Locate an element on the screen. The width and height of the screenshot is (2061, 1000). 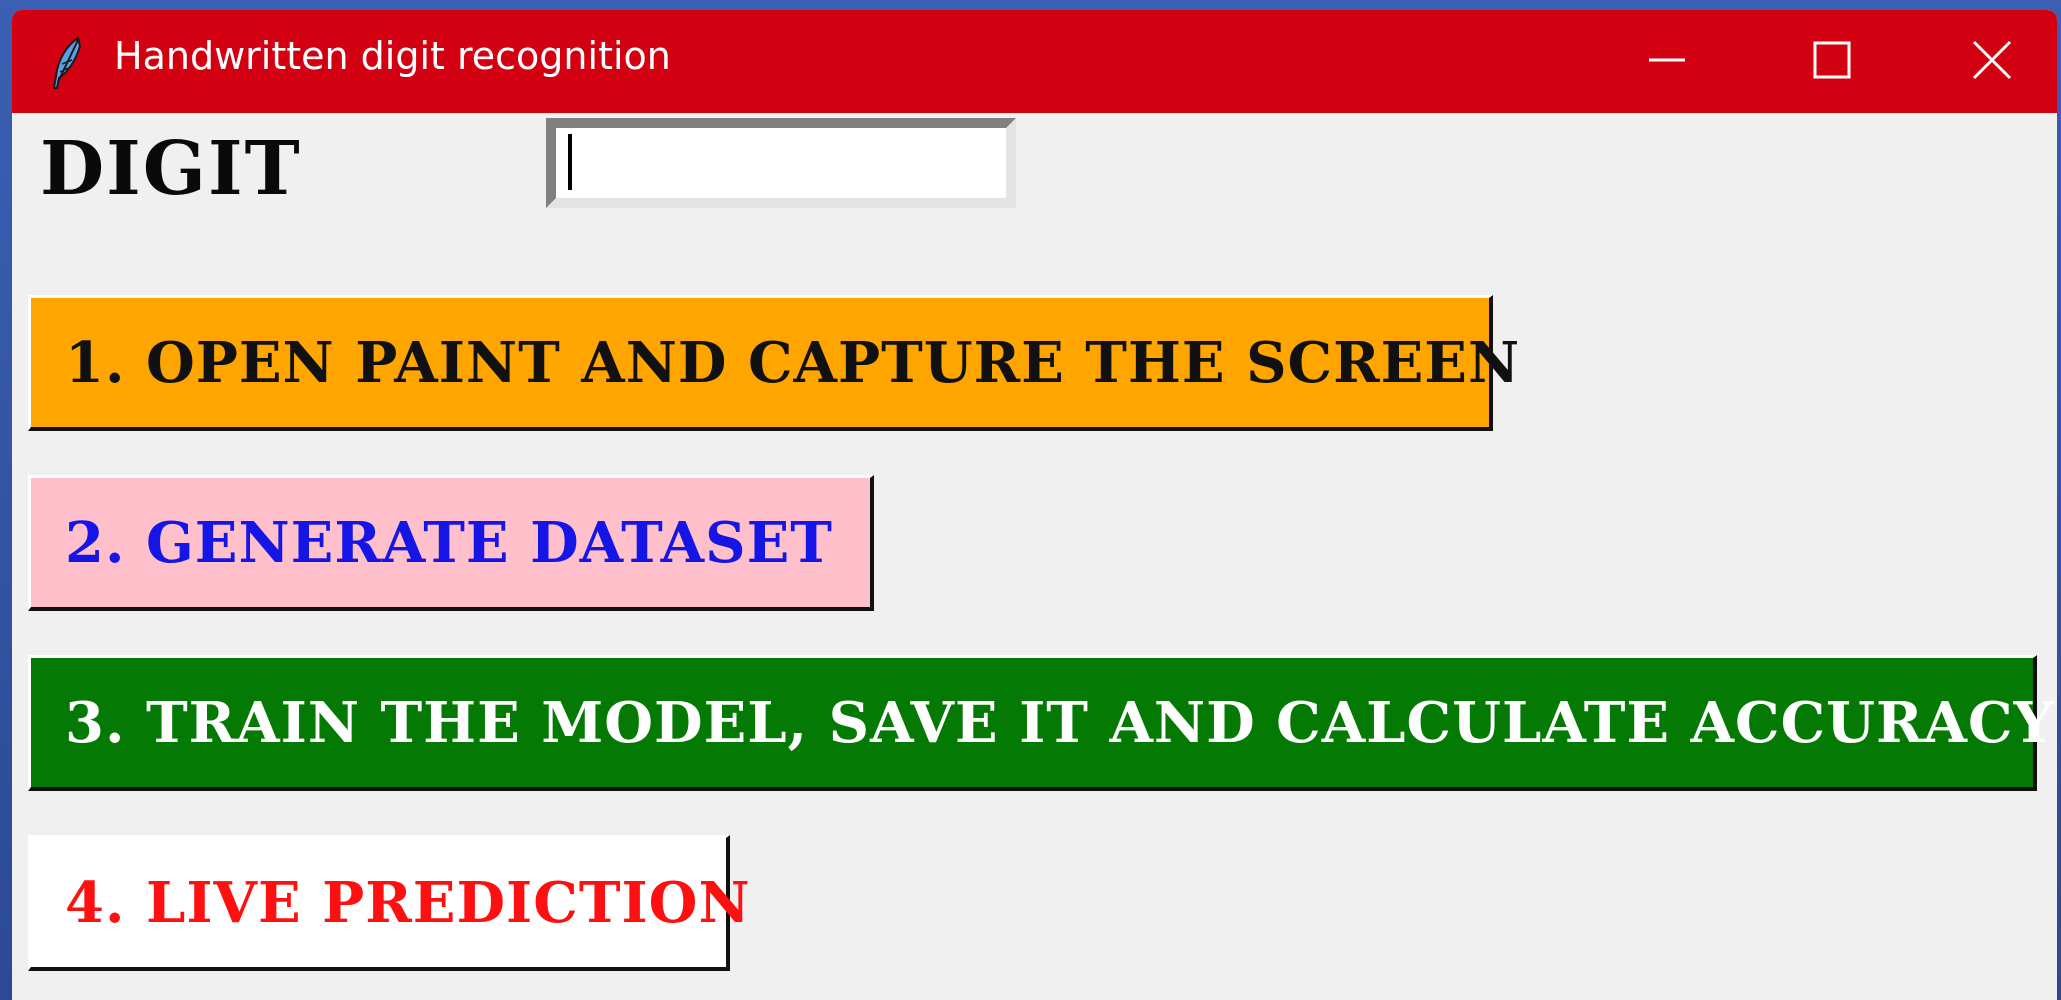
maximize-icon is located at coordinates (1832, 62).